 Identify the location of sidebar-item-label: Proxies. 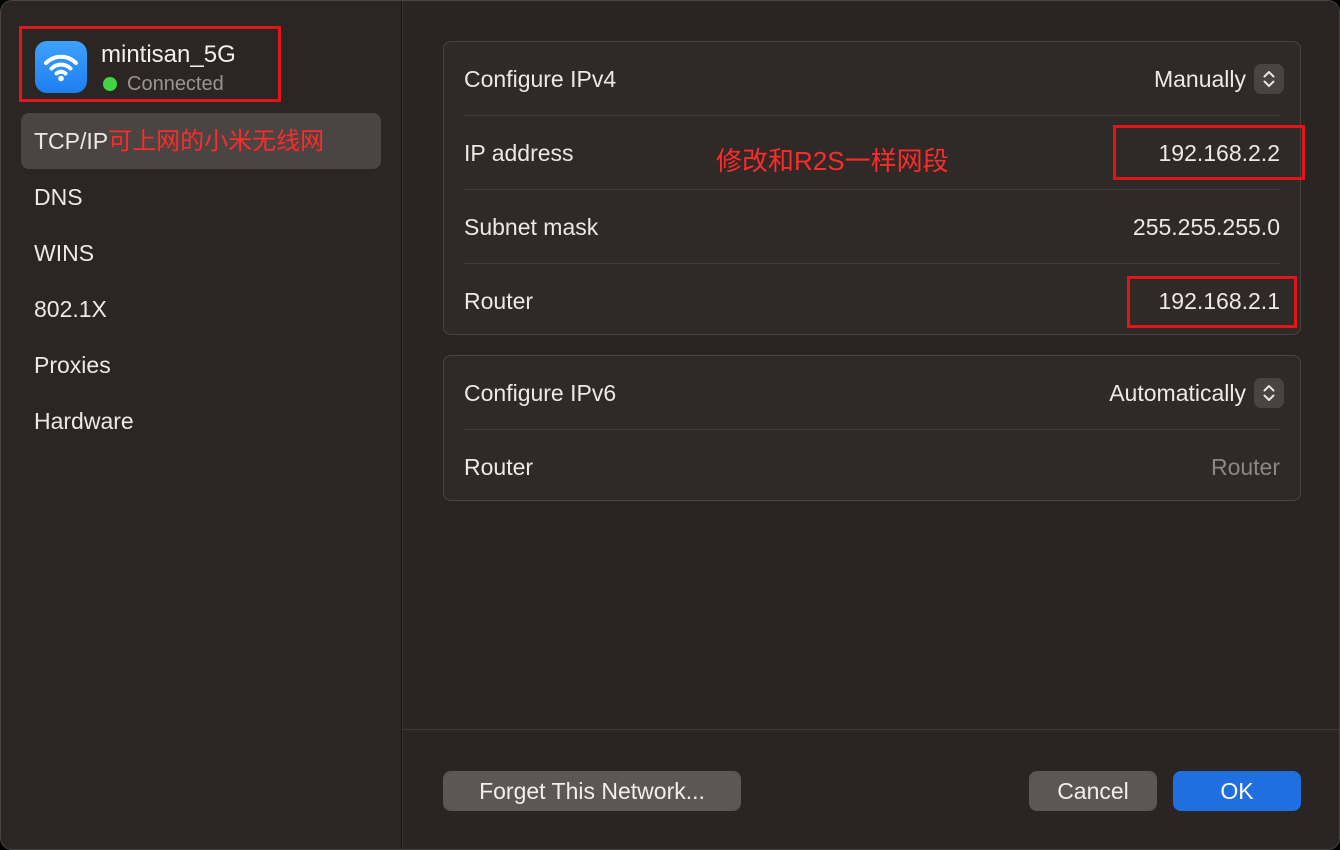
(72, 365).